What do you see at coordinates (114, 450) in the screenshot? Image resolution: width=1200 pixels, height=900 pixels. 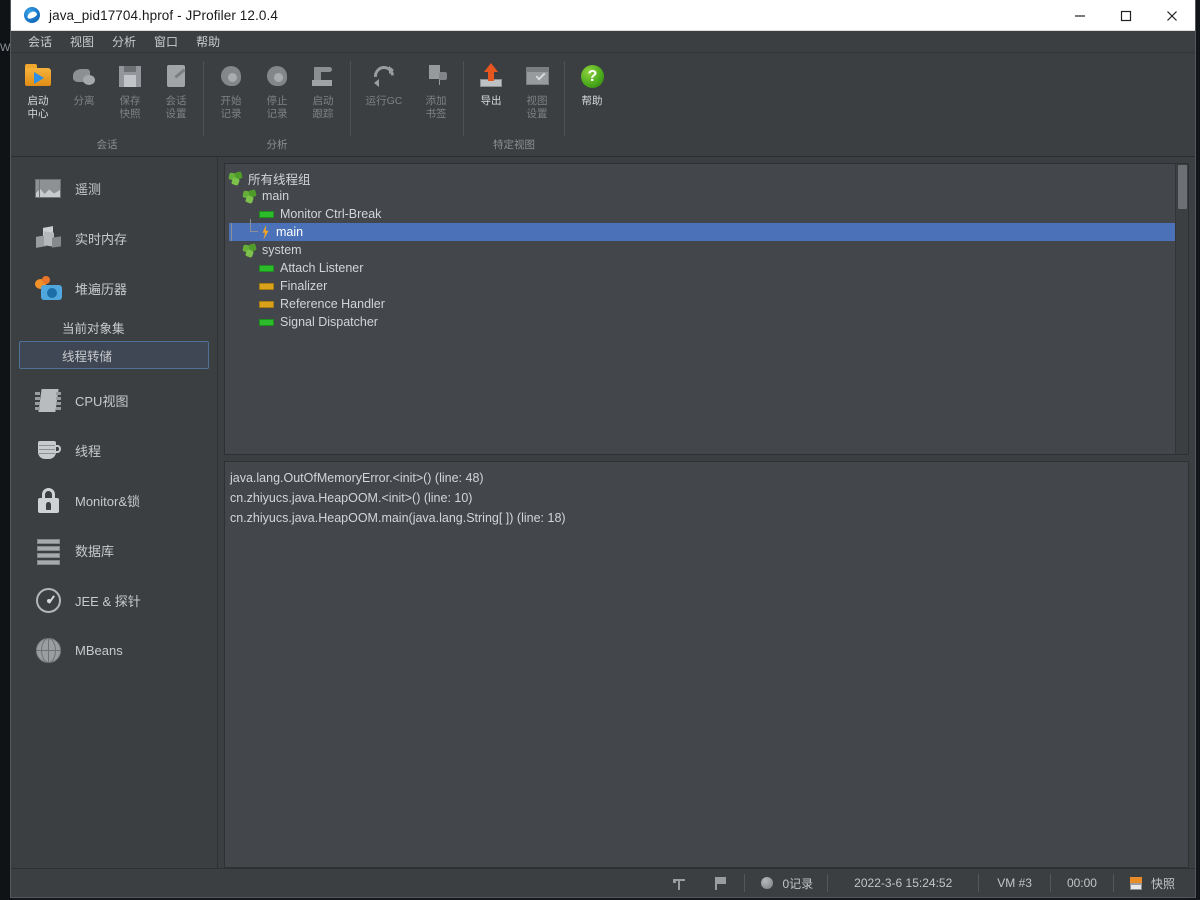 I see `sidebar-item-threads: 线程` at bounding box center [114, 450].